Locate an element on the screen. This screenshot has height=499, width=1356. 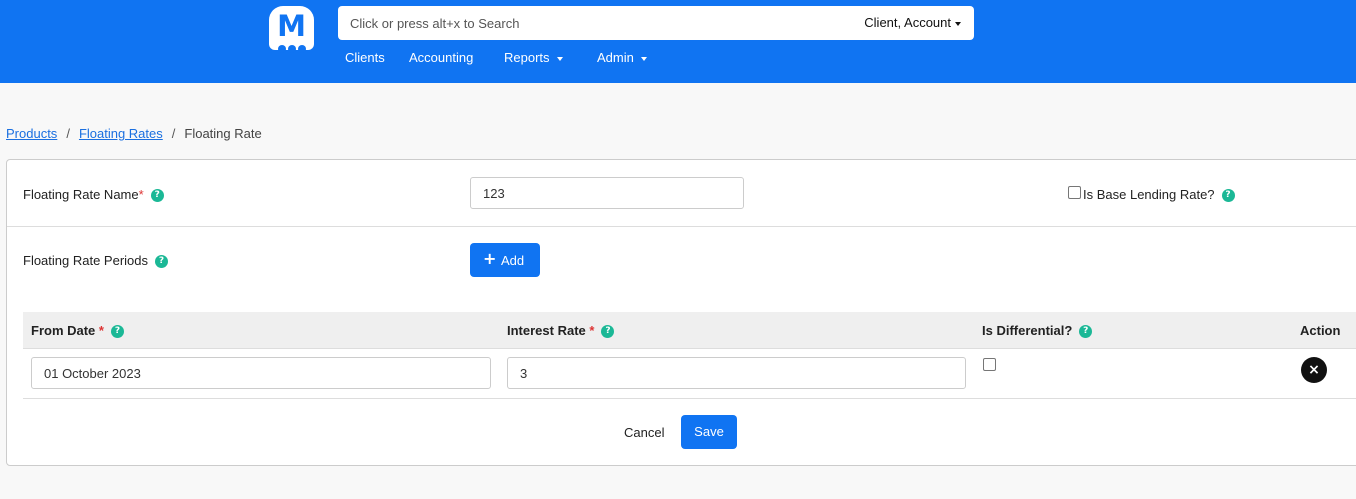
breadcrumb: Products / Floating Rates / Floating Rate is located at coordinates (134, 133).